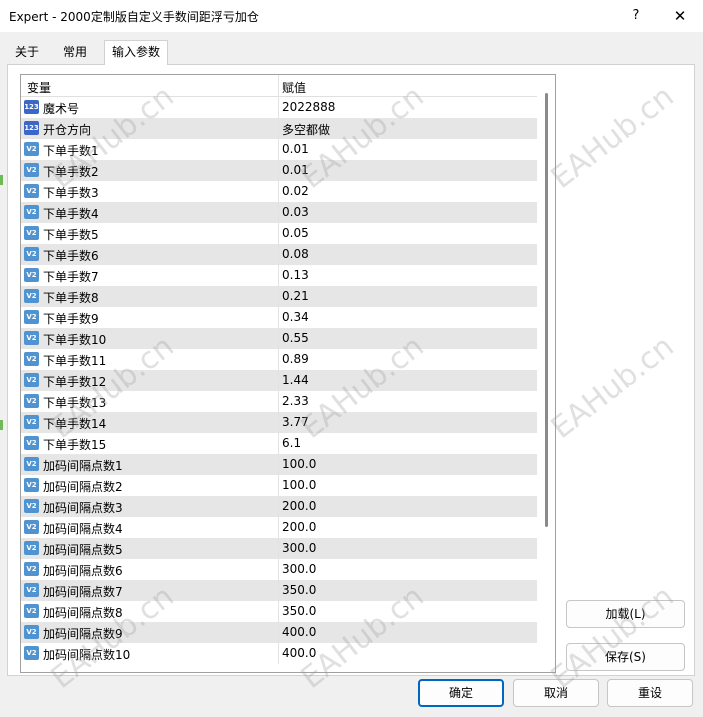  I want to click on variable-value: 0.03, so click(295, 212).